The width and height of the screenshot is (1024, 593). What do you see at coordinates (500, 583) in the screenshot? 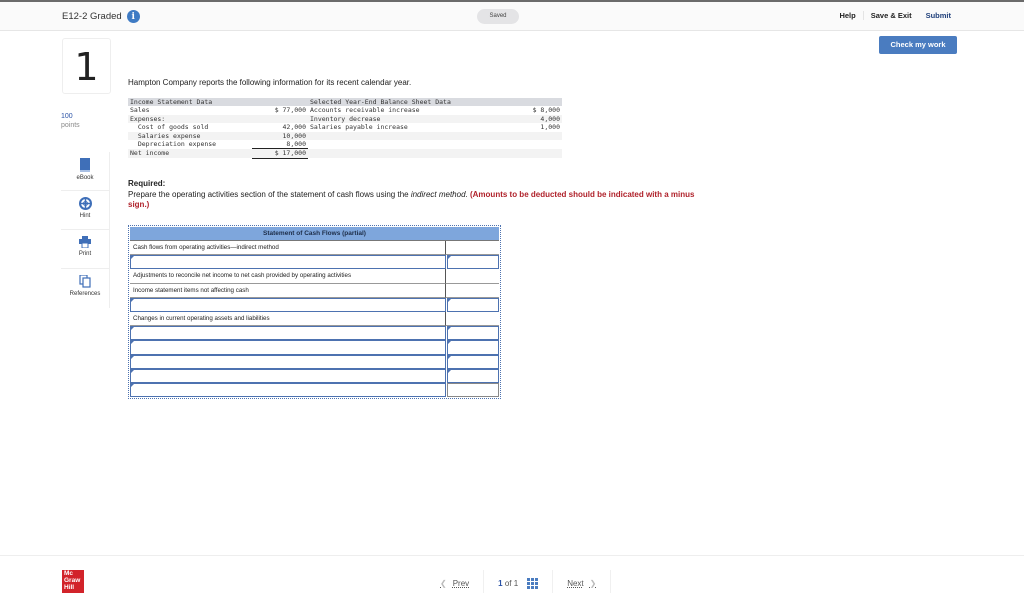
I see `current-page: 1` at bounding box center [500, 583].